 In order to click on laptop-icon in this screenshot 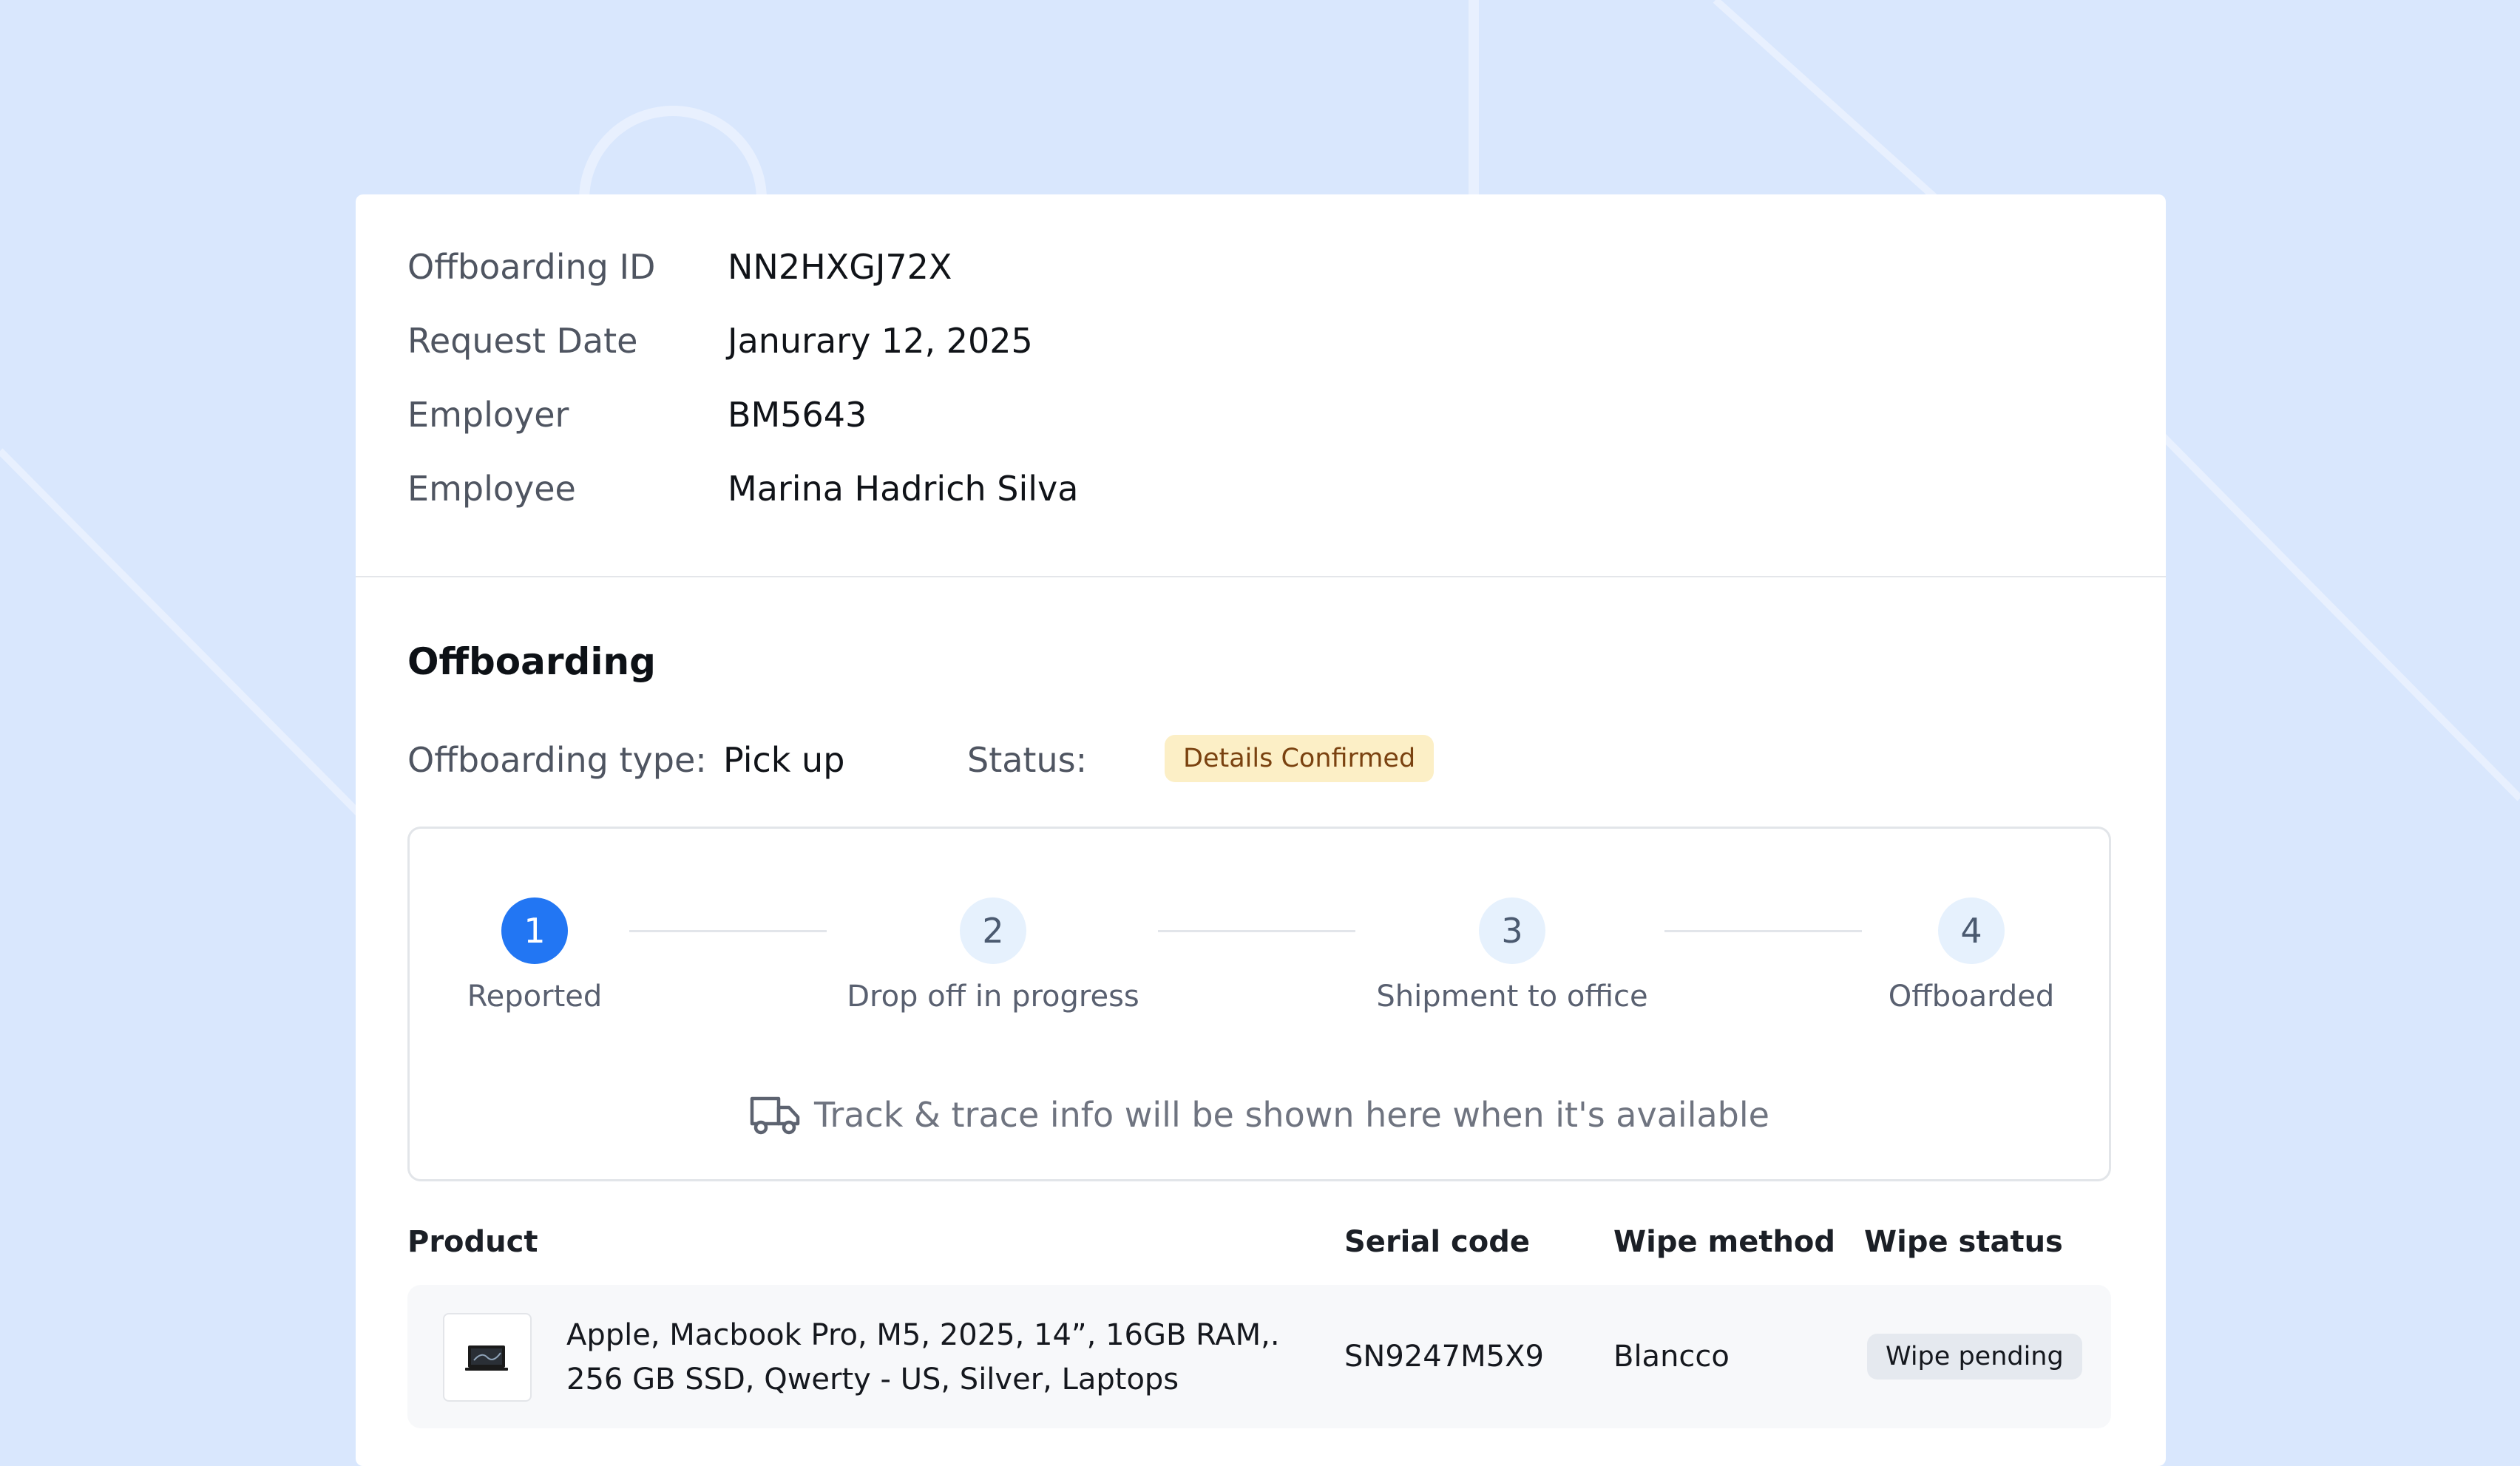, I will do `click(487, 1358)`.